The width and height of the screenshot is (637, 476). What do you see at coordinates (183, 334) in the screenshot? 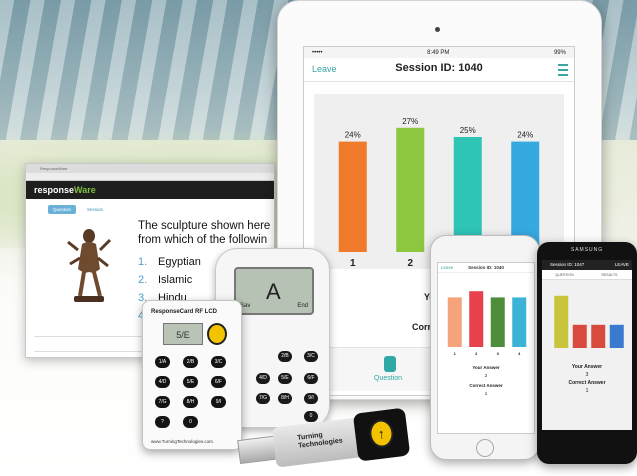
I see `card-lcd: 5/E` at bounding box center [183, 334].